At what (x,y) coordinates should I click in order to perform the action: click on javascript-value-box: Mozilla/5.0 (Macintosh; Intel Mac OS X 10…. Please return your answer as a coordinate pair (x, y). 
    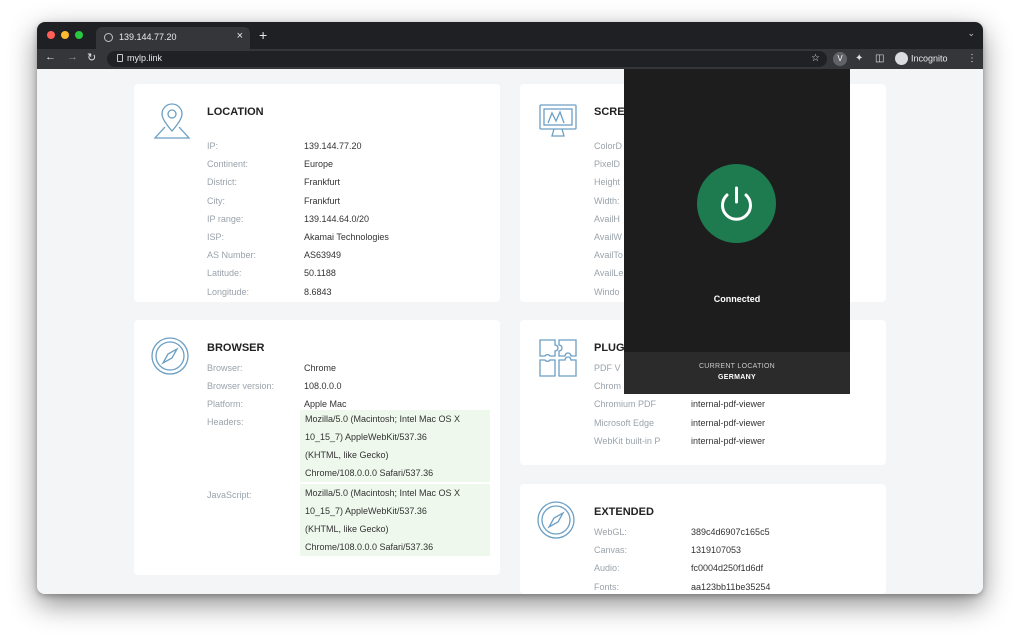
    Looking at the image, I should click on (395, 520).